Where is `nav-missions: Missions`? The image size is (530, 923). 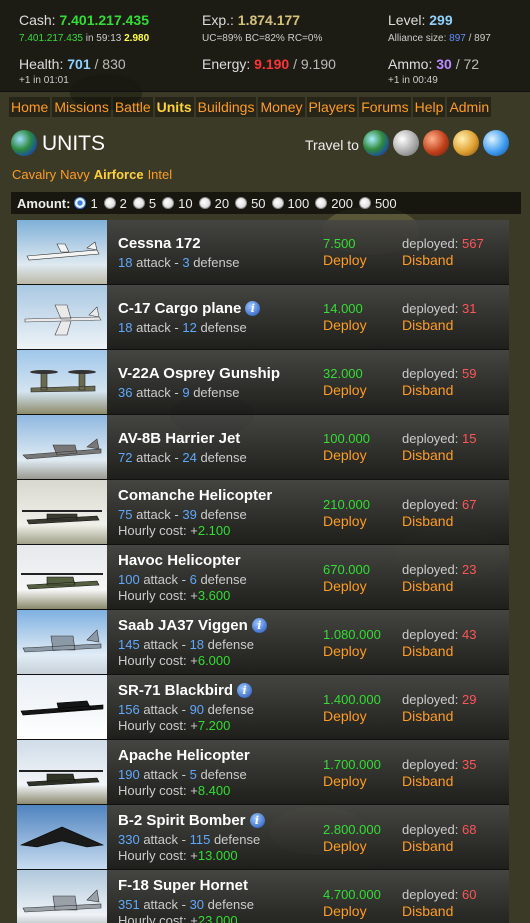 nav-missions: Missions is located at coordinates (81, 107).